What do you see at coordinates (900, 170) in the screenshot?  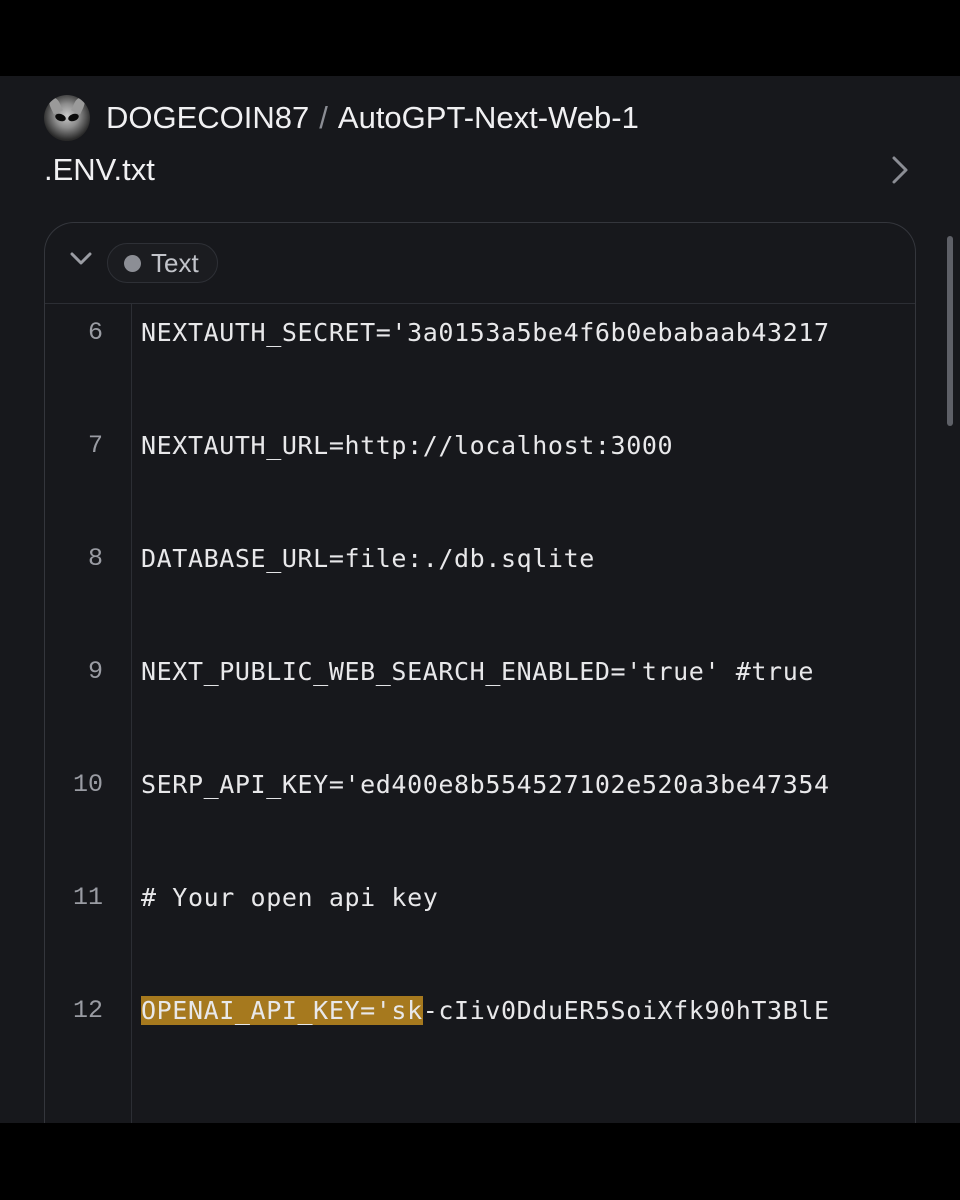 I see `chevron-right-icon` at bounding box center [900, 170].